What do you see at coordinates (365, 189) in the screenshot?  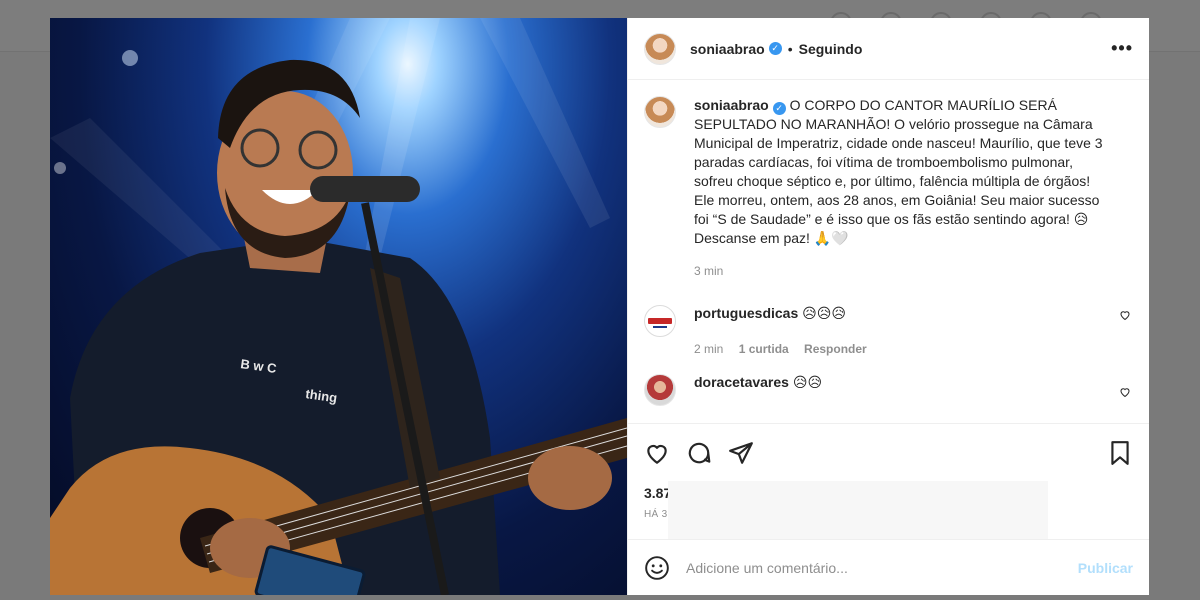 I see `microphone` at bounding box center [365, 189].